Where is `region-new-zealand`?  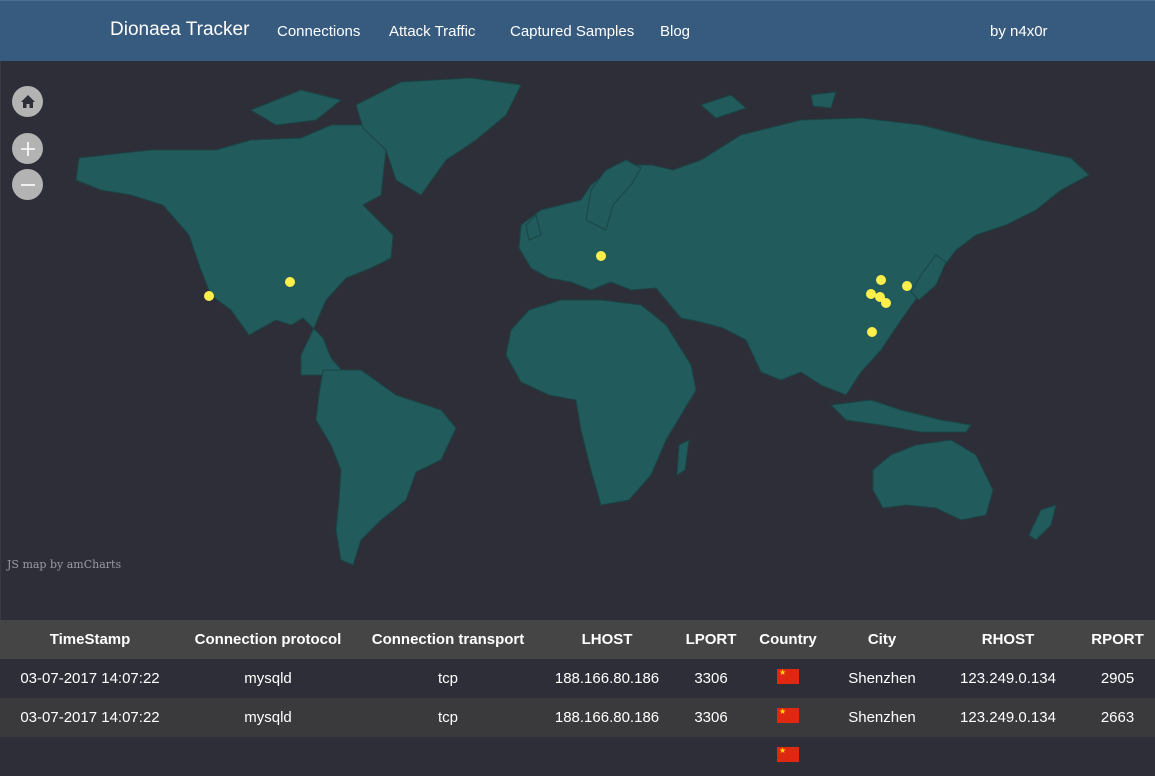
region-new-zealand is located at coordinates (1042, 522).